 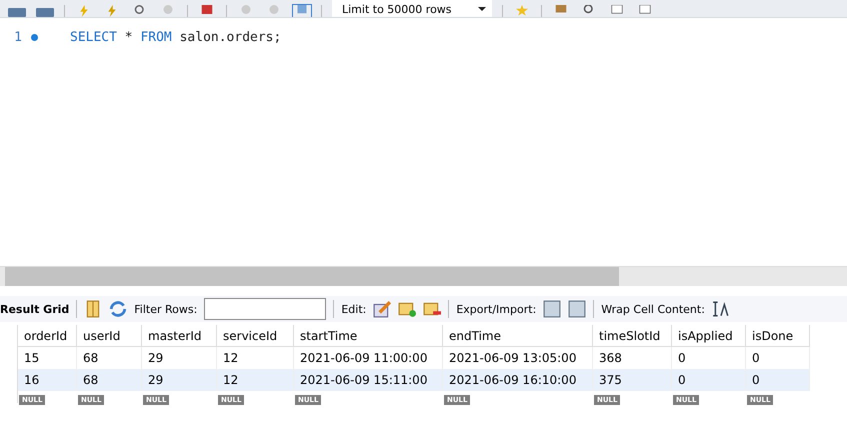 What do you see at coordinates (109, 380) in the screenshot?
I see `table-cell: 68` at bounding box center [109, 380].